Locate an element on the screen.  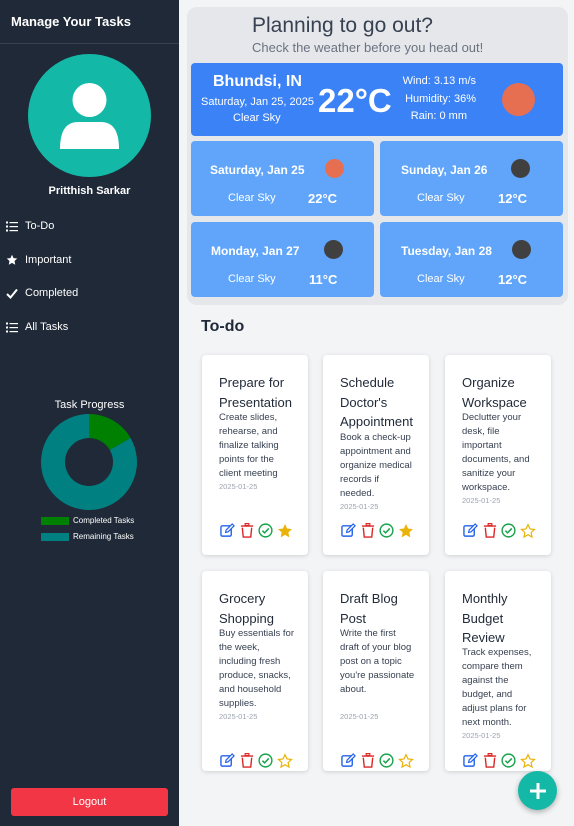
forecast-card: Sunday, Jan 26 Clear Sky 12°C is located at coordinates (471, 178).